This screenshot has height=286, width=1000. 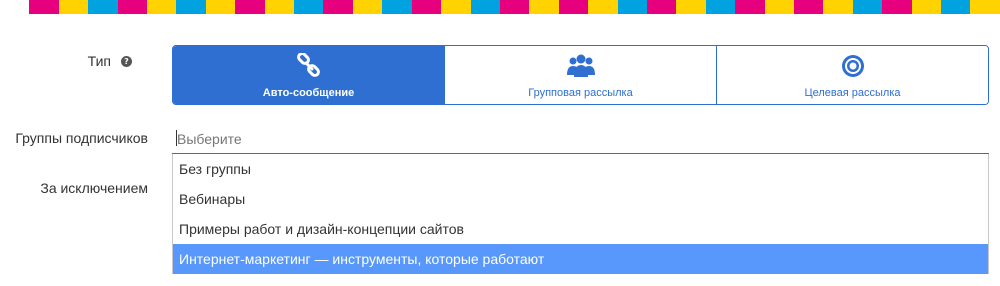 What do you see at coordinates (852, 93) in the screenshot?
I see `type-option-label: Целевая рассылка` at bounding box center [852, 93].